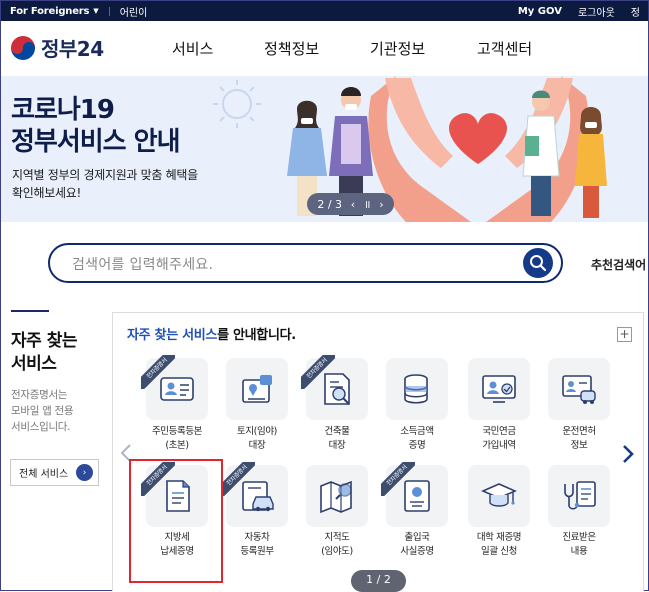  What do you see at coordinates (257, 537) in the screenshot?
I see `service-label-line1: 자동차` at bounding box center [257, 537].